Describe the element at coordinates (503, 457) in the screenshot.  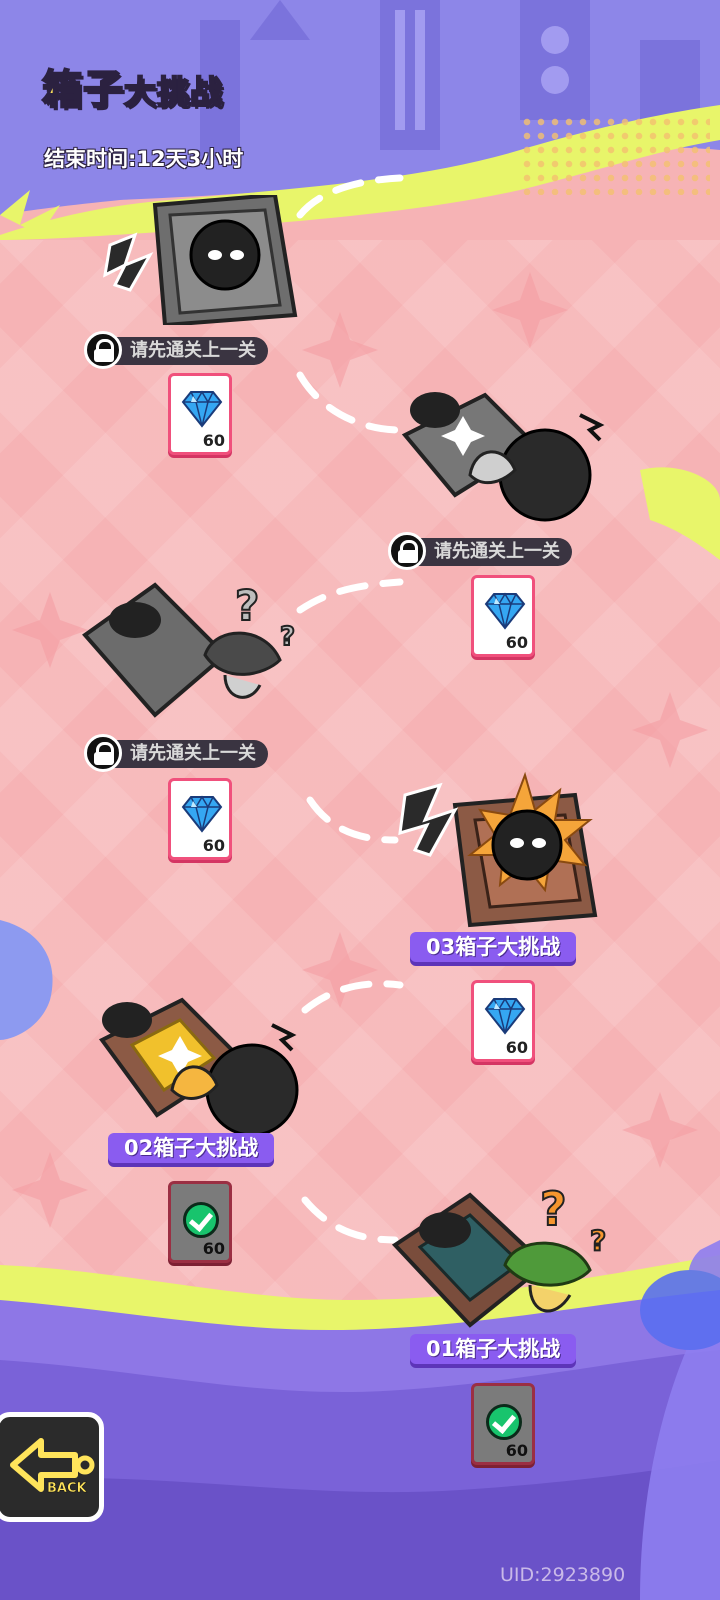
I see `locked-mushroom-box-art` at that location.